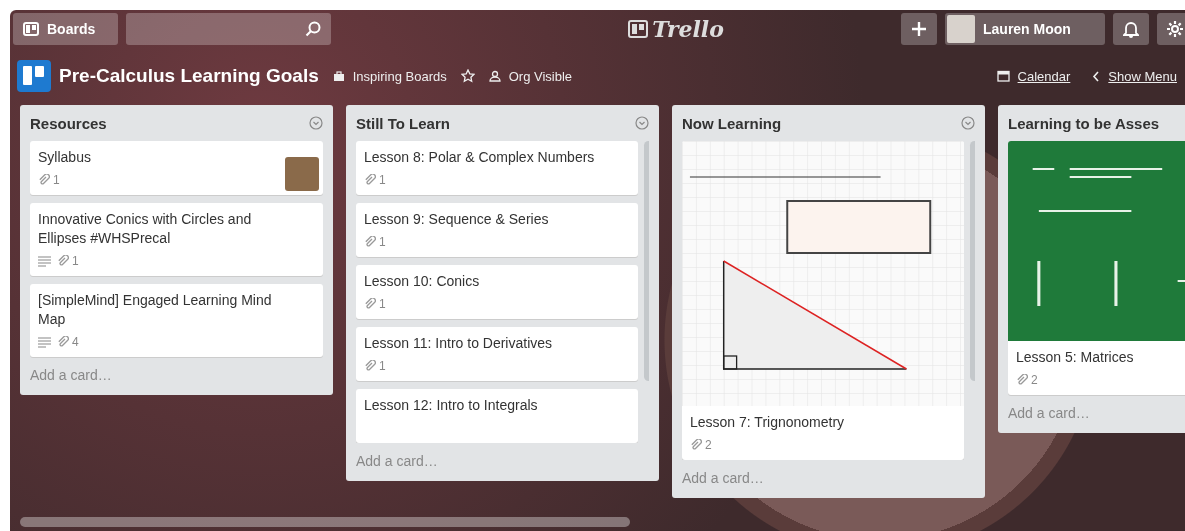  Describe the element at coordinates (65, 29) in the screenshot. I see `boards-button: Boards` at that location.